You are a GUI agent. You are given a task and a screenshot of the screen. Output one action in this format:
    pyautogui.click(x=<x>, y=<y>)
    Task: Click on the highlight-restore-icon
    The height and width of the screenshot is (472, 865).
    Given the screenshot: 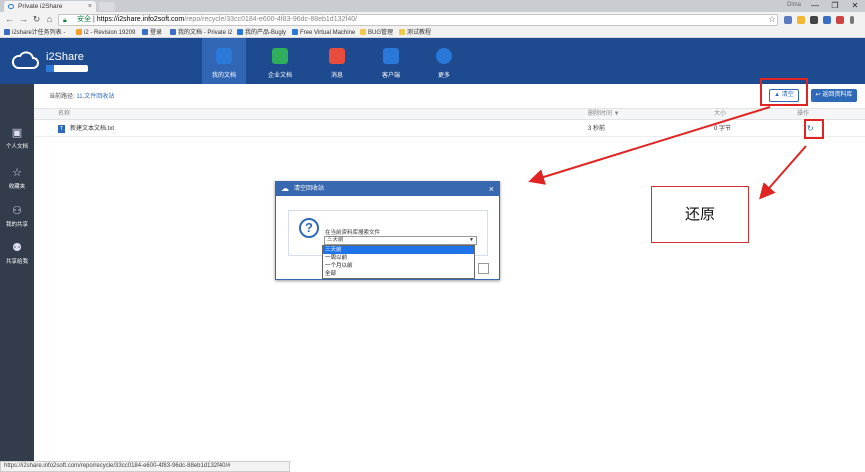 What is the action you would take?
    pyautogui.click(x=814, y=129)
    